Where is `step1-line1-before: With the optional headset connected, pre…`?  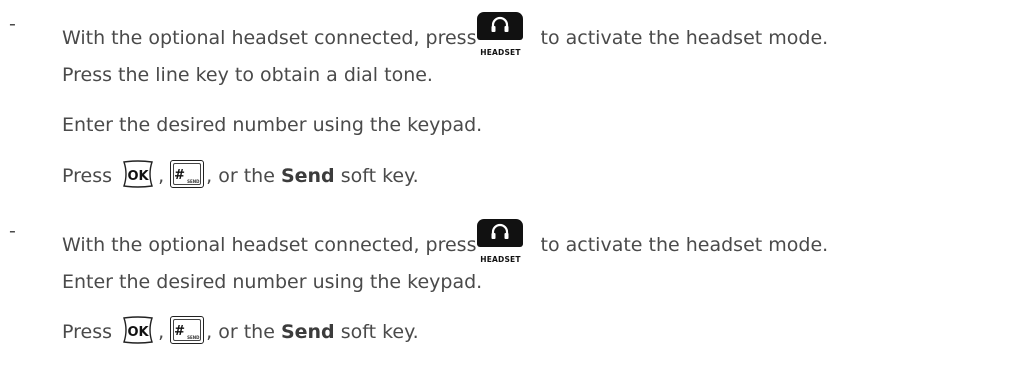 step1-line1-before: With the optional headset connected, pre… is located at coordinates (269, 38).